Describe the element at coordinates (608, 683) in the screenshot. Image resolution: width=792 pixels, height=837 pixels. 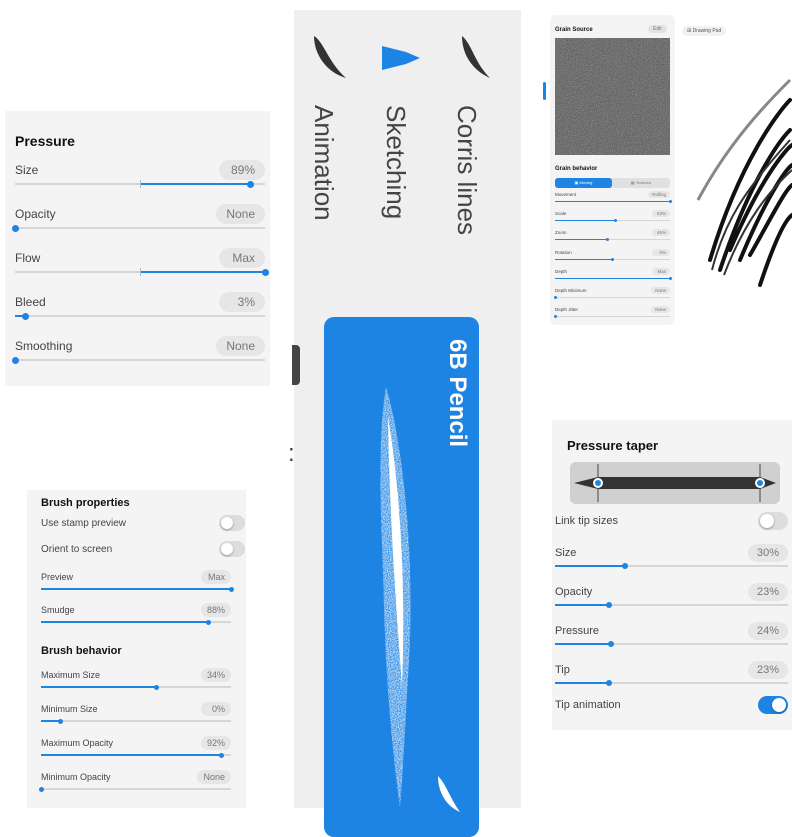
I see `tip-slider-knob` at that location.